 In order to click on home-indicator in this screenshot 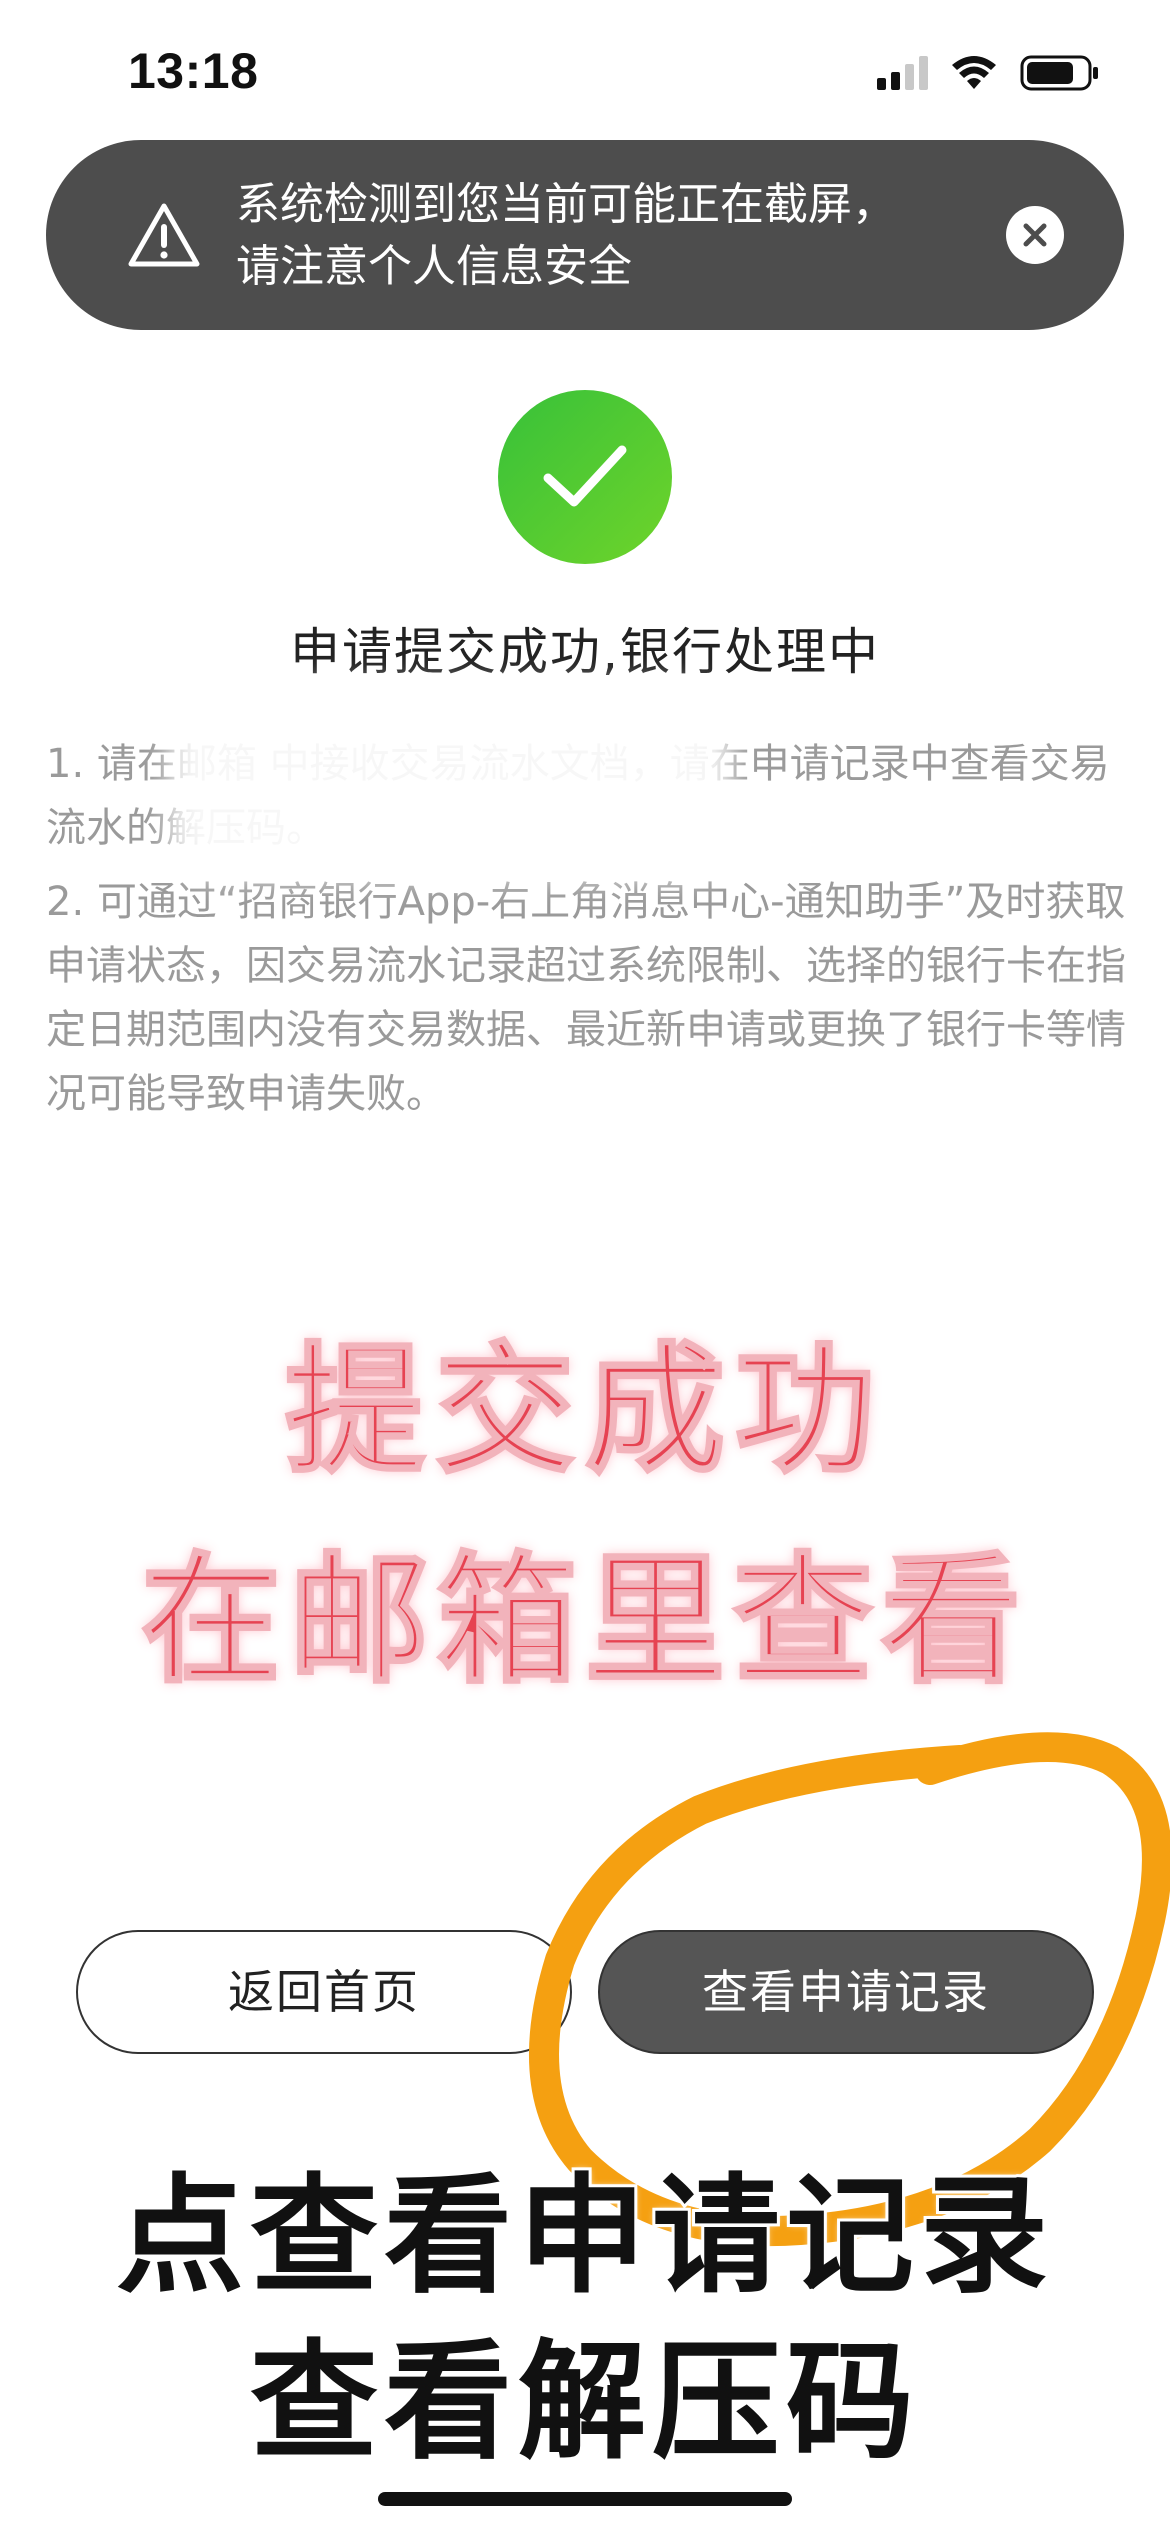, I will do `click(585, 2499)`.